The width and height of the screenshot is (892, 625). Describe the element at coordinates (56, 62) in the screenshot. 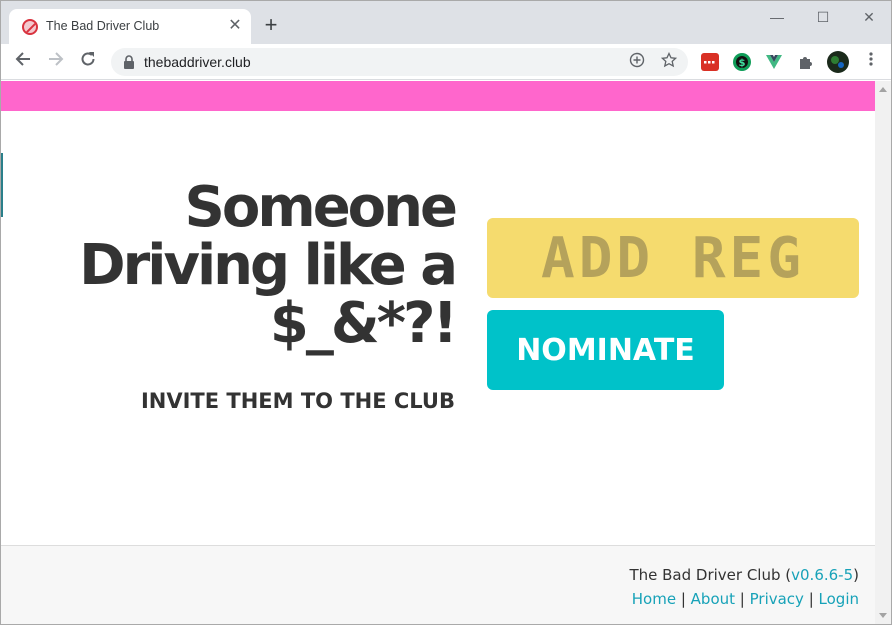

I see `forward-icon` at that location.